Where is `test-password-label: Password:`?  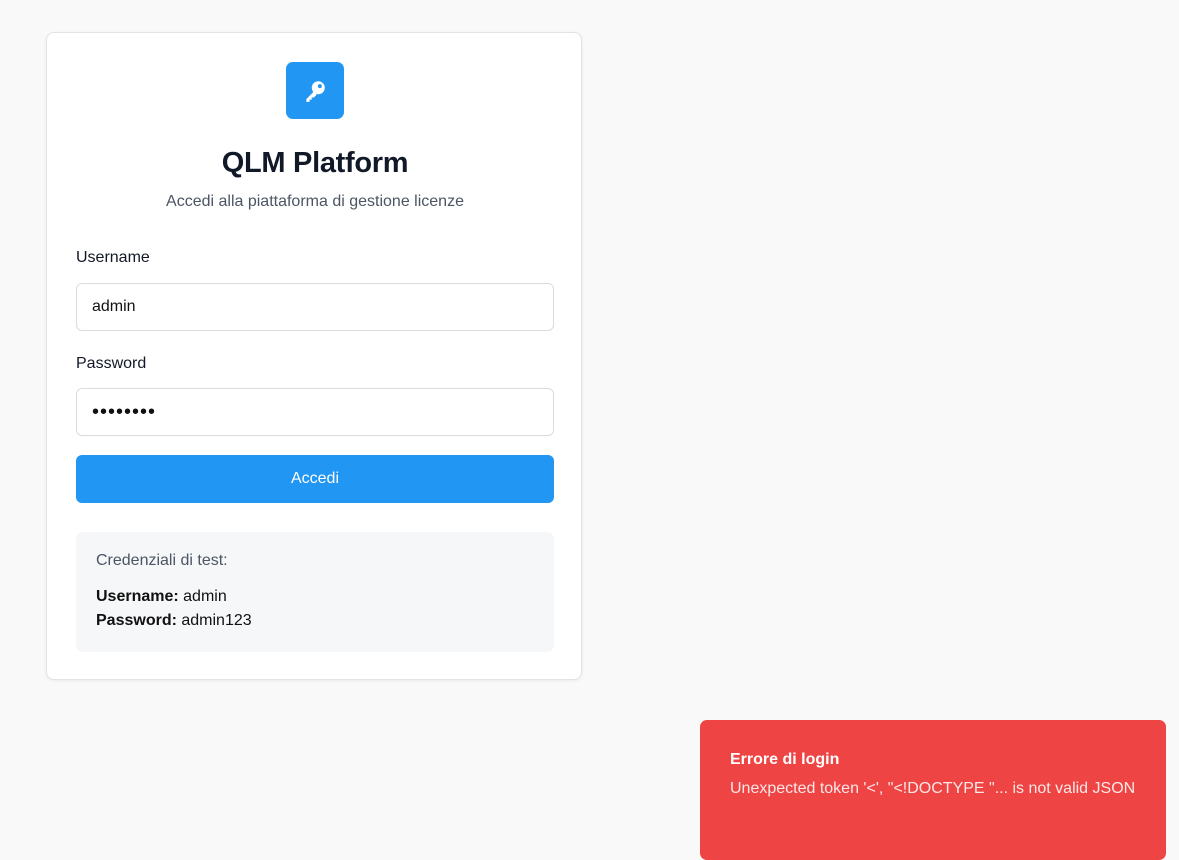
test-password-label: Password: is located at coordinates (136, 620).